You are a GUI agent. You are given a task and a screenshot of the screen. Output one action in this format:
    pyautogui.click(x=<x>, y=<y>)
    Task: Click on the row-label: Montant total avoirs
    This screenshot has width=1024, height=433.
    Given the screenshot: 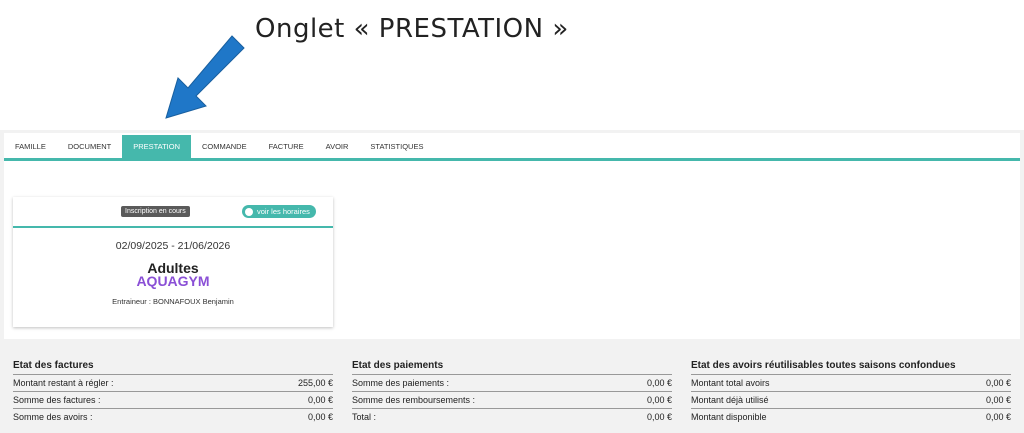 What is the action you would take?
    pyautogui.click(x=730, y=383)
    